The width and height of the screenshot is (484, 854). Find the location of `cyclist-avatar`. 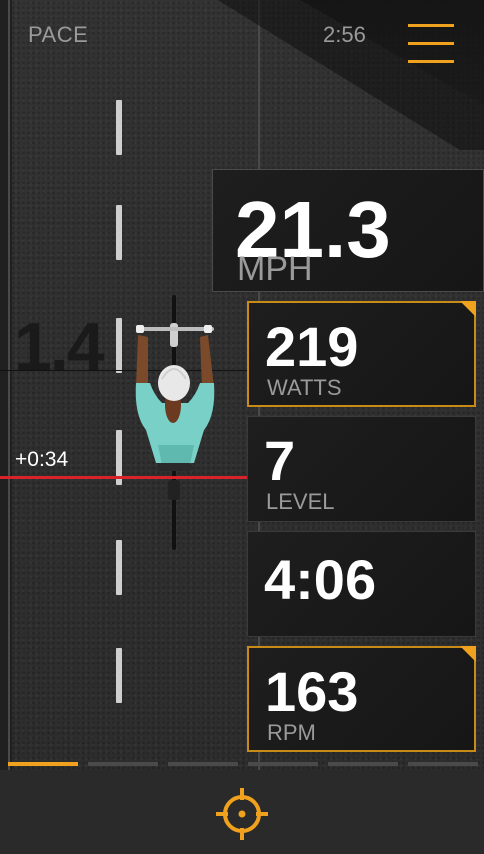

cyclist-avatar is located at coordinates (175, 422).